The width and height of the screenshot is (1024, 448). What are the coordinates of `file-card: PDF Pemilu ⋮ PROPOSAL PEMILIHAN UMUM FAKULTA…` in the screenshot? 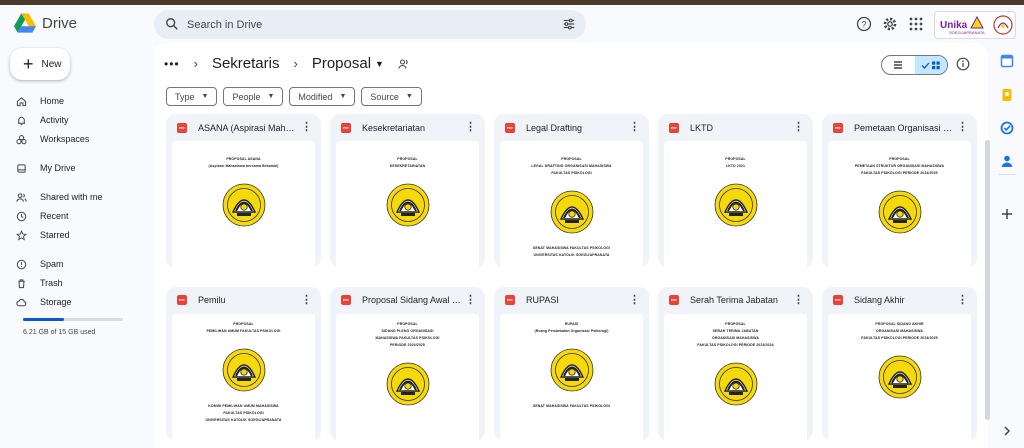 It's located at (243, 363).